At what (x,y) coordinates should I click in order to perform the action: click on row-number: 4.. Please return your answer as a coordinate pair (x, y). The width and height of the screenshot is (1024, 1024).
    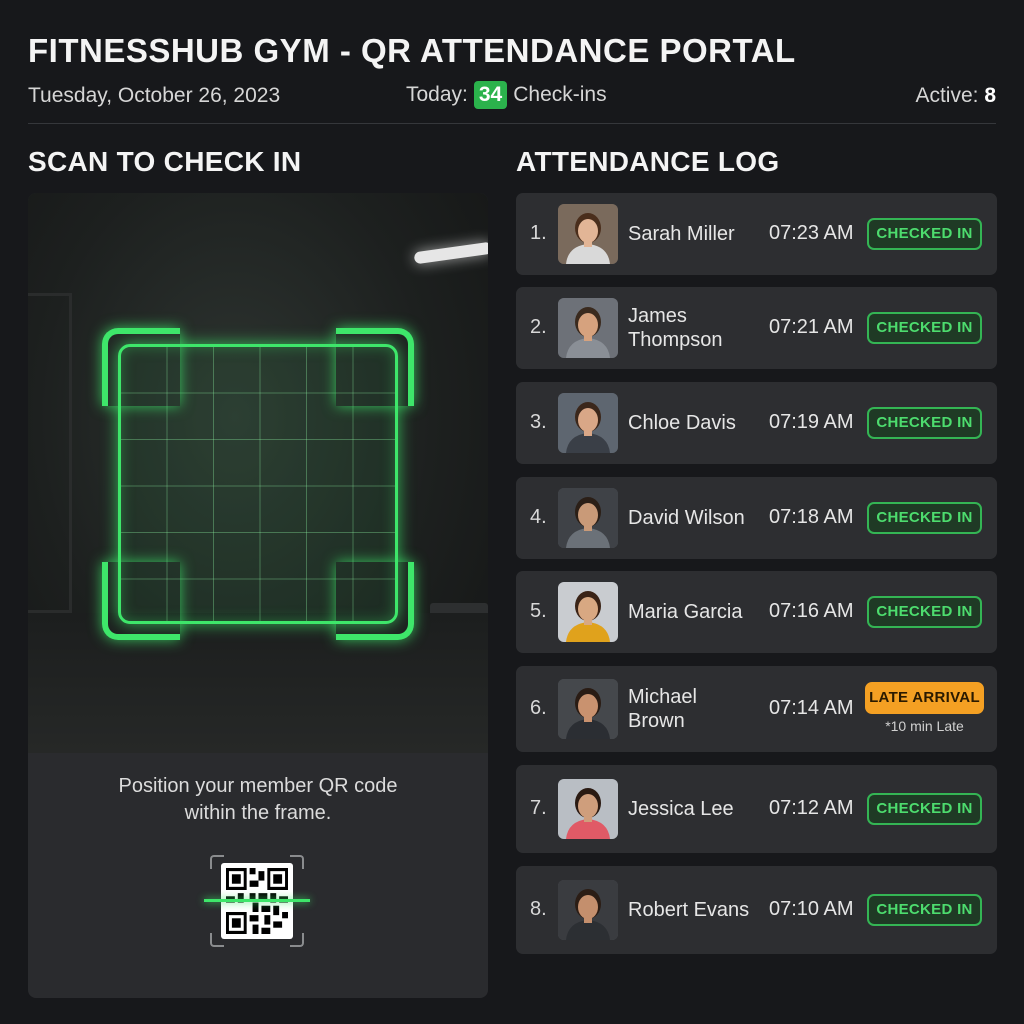
    Looking at the image, I should click on (538, 517).